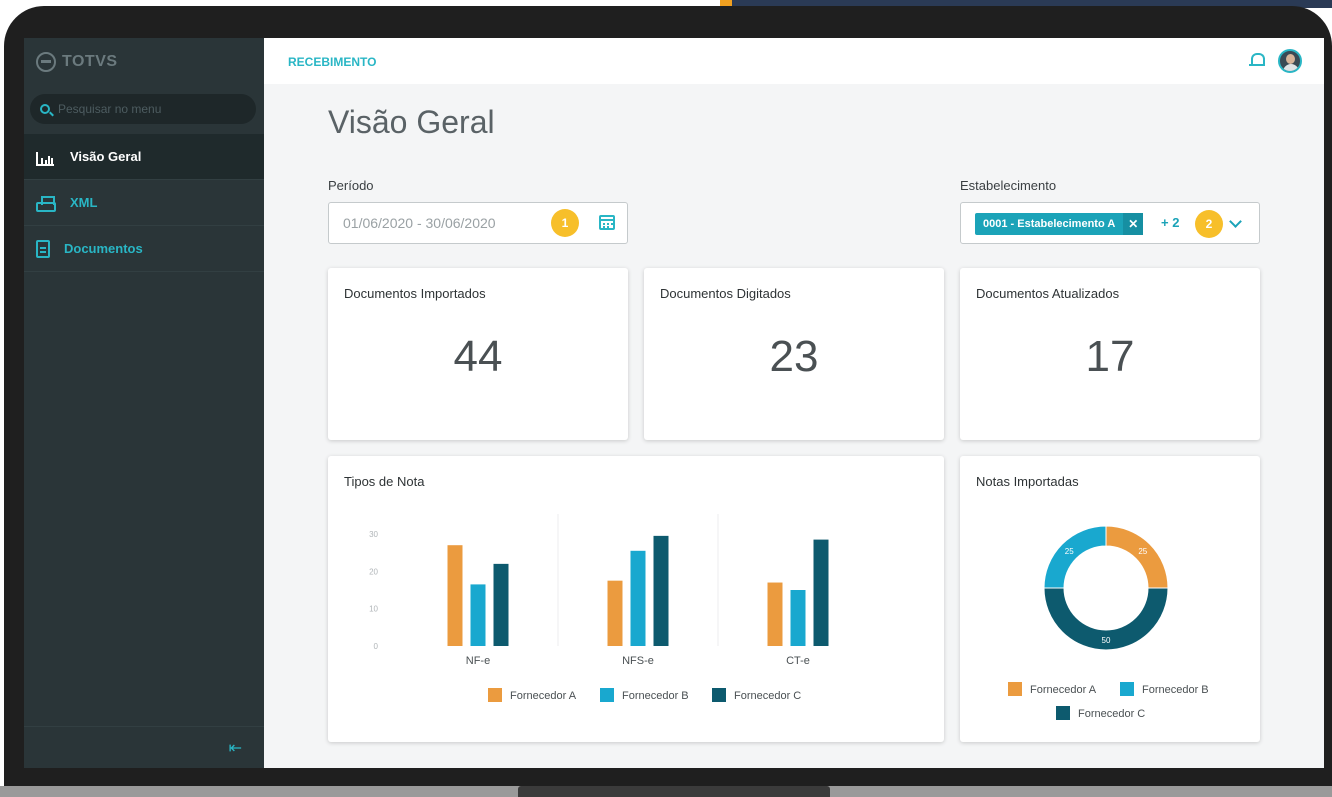 The width and height of the screenshot is (1332, 797). I want to click on sidebar-item-documentos: Documentos, so click(144, 249).